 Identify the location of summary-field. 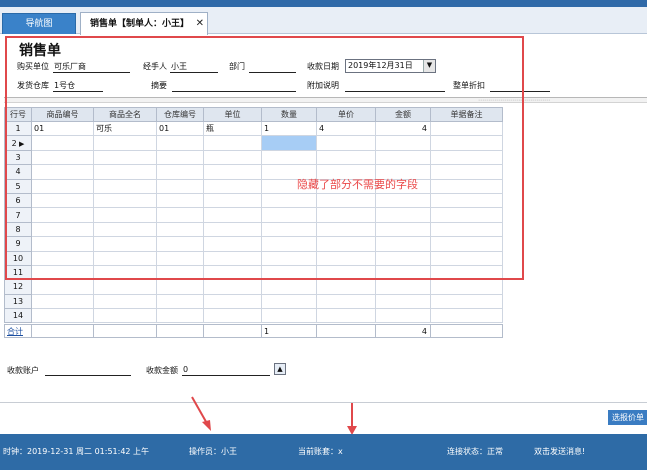
(234, 91).